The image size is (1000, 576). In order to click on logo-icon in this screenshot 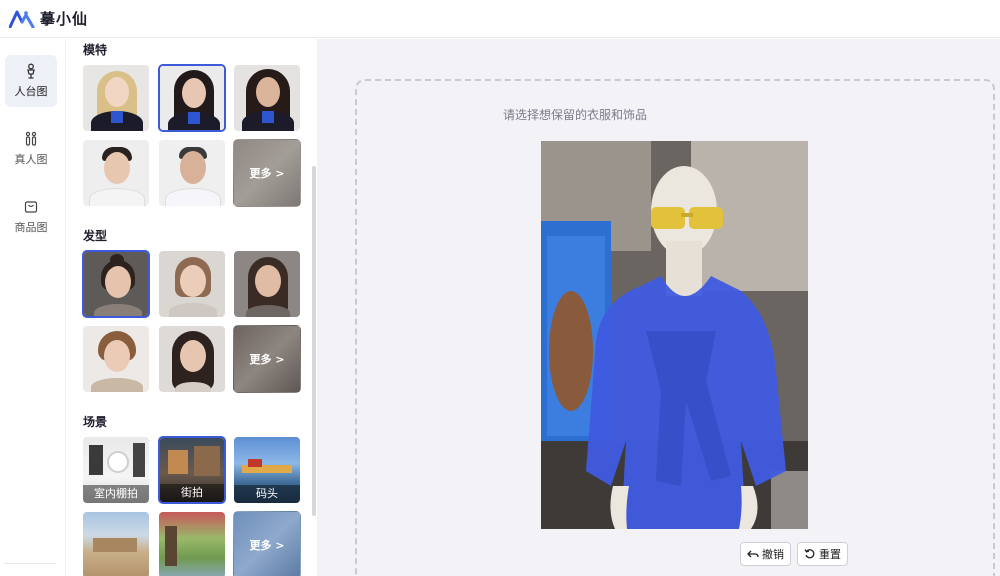, I will do `click(22, 19)`.